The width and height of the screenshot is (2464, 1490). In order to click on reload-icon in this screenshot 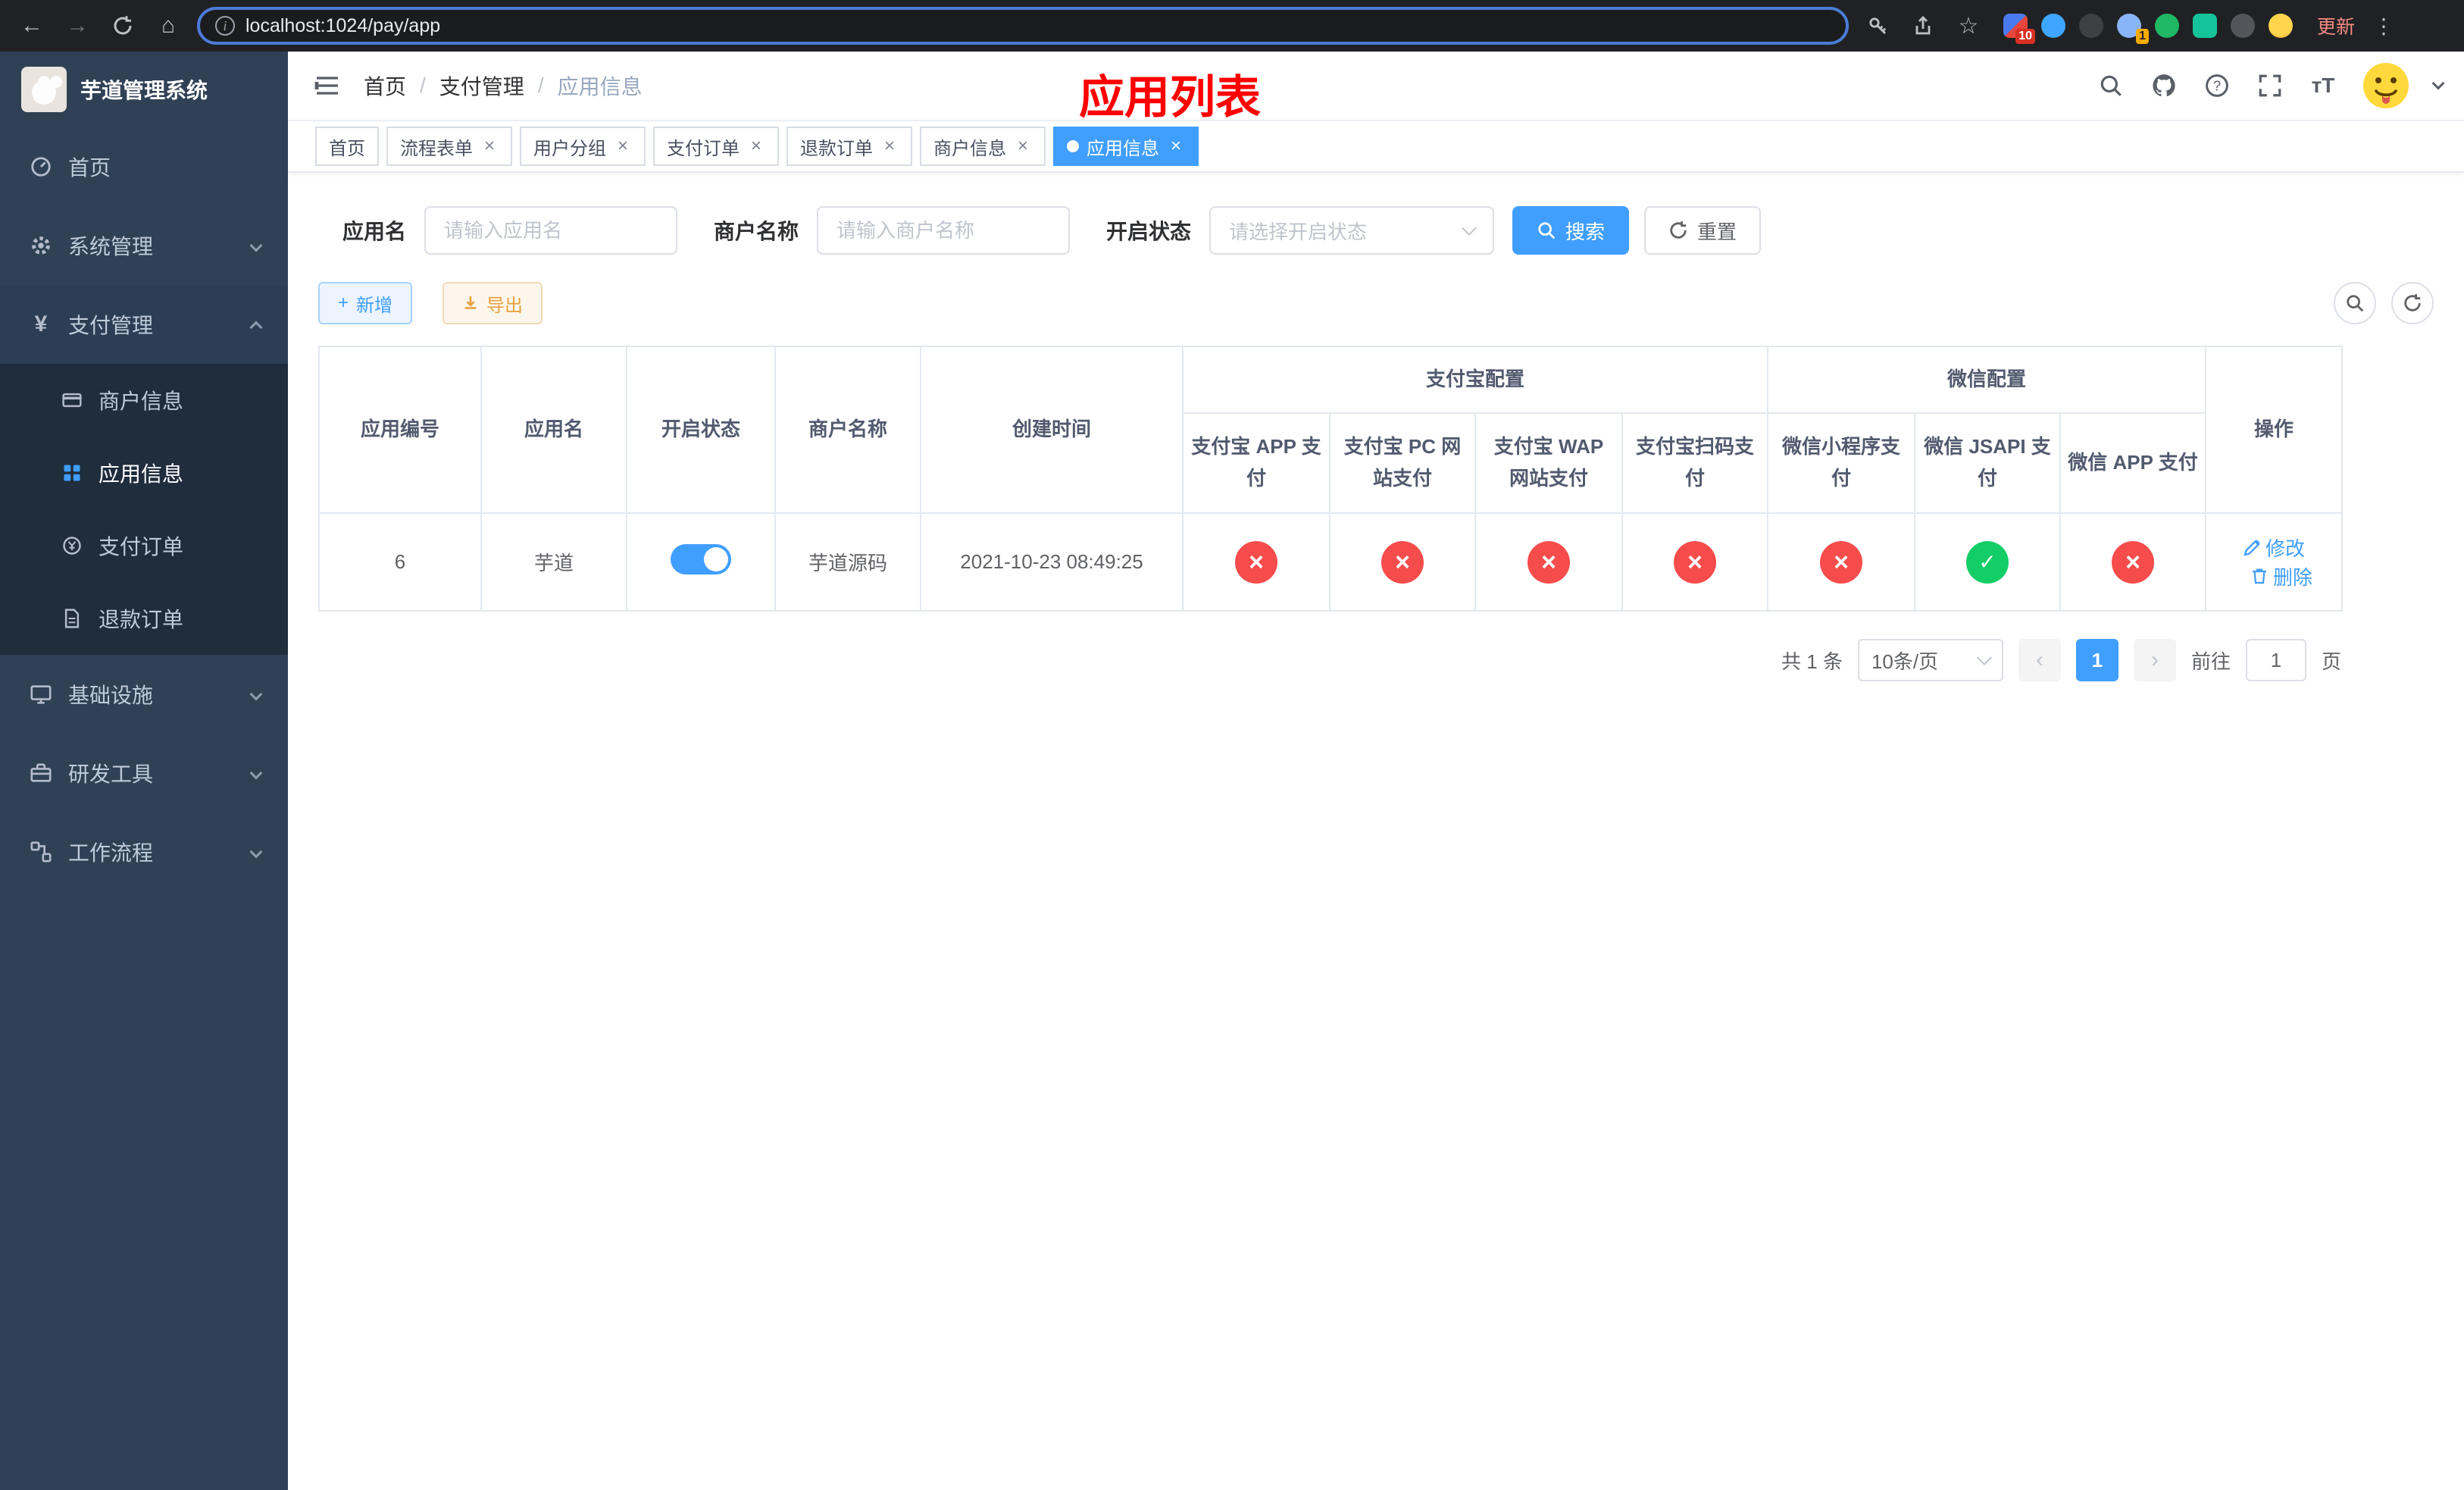, I will do `click(122, 26)`.